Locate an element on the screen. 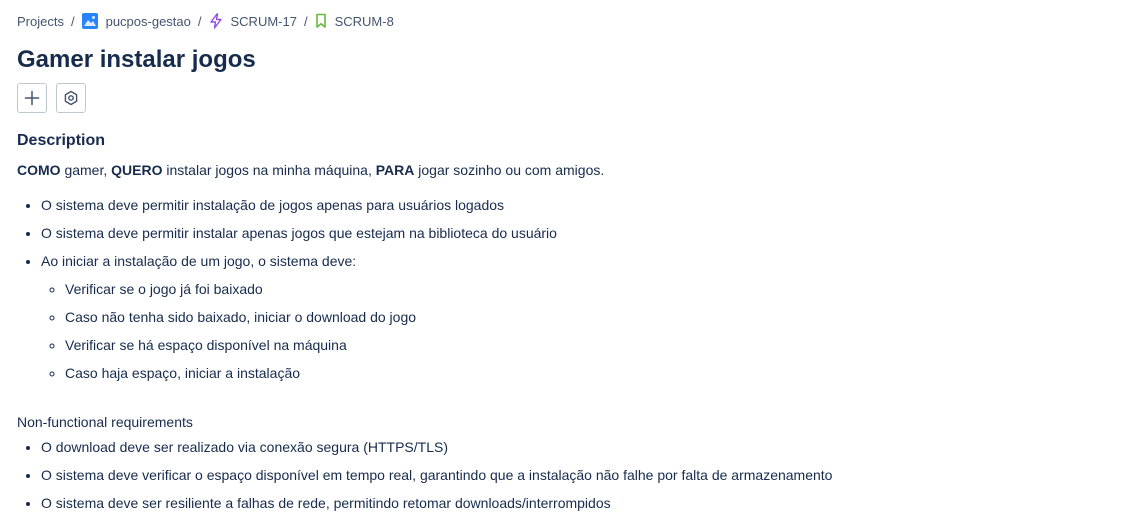 Image resolution: width=1146 pixels, height=523 pixels. story-keyword: PARA is located at coordinates (395, 170).